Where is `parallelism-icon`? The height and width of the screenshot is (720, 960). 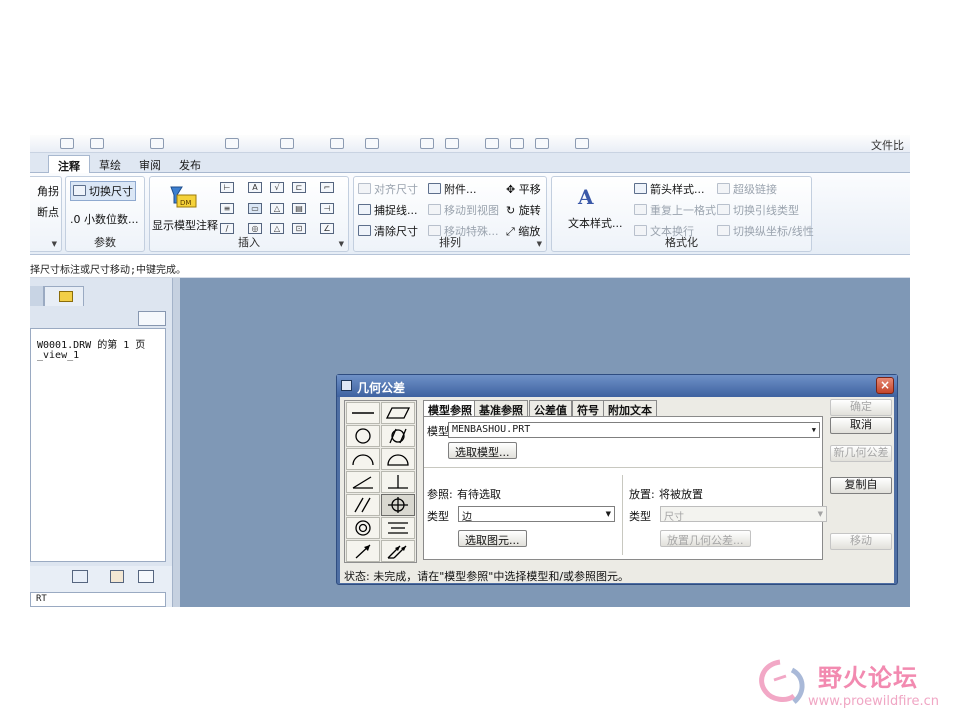 parallelism-icon is located at coordinates (363, 505).